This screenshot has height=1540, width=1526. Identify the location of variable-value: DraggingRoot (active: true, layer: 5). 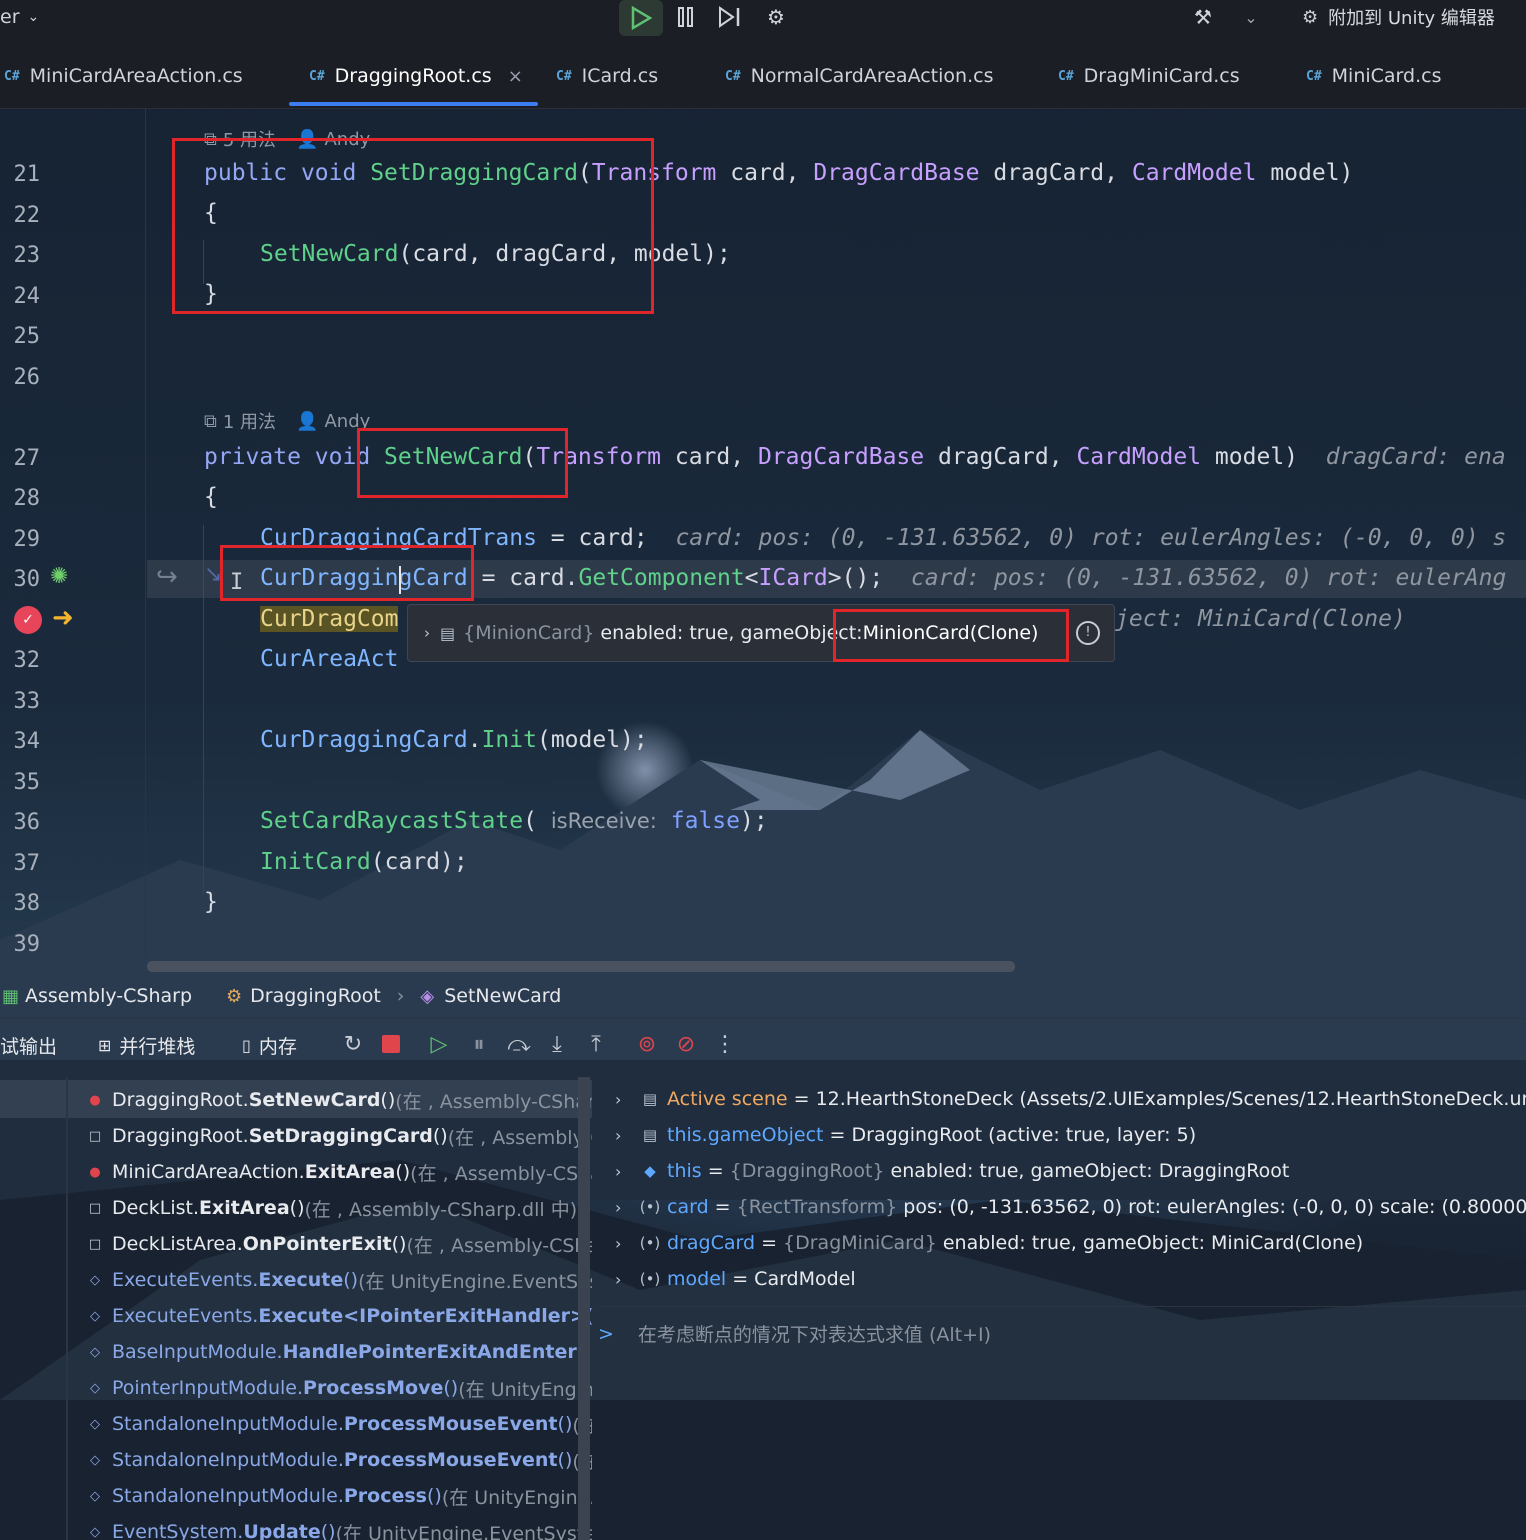
(1024, 1135).